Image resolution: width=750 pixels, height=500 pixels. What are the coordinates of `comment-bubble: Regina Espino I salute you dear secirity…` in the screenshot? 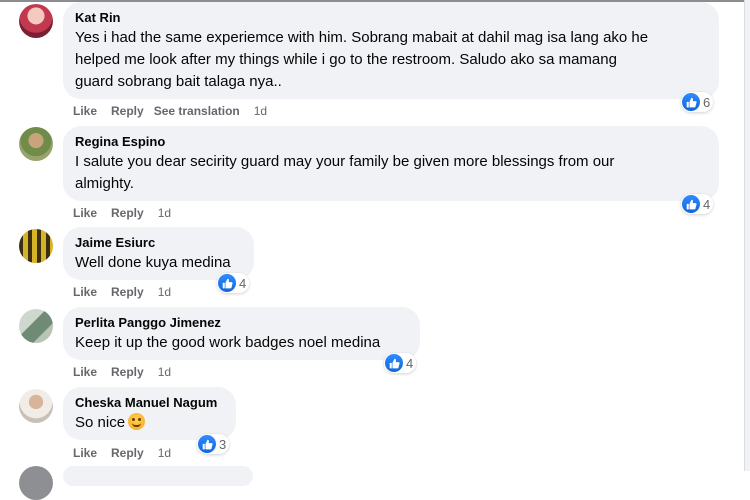 It's located at (391, 163).